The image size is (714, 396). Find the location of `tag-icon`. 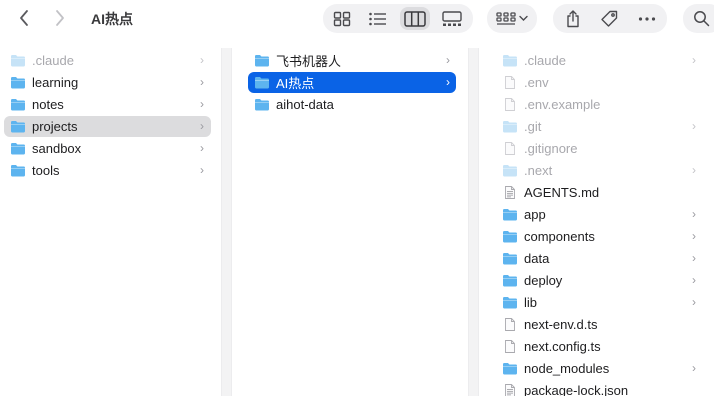

tag-icon is located at coordinates (609, 18).